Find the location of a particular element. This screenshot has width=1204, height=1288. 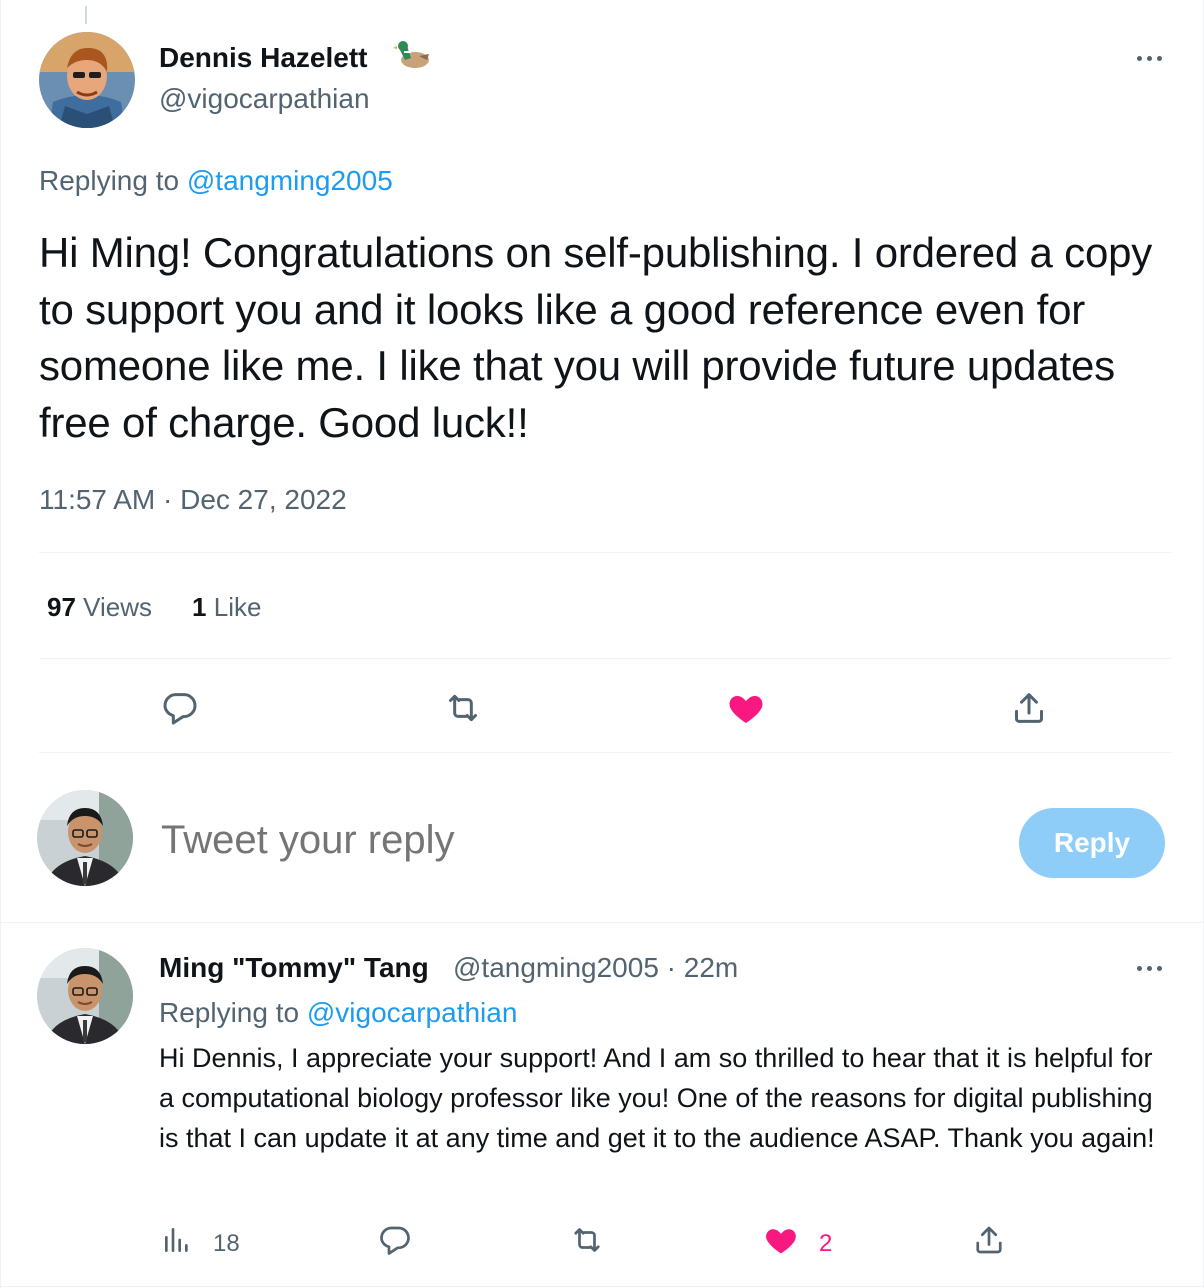

likes-stat: 1 Like is located at coordinates (226, 607).